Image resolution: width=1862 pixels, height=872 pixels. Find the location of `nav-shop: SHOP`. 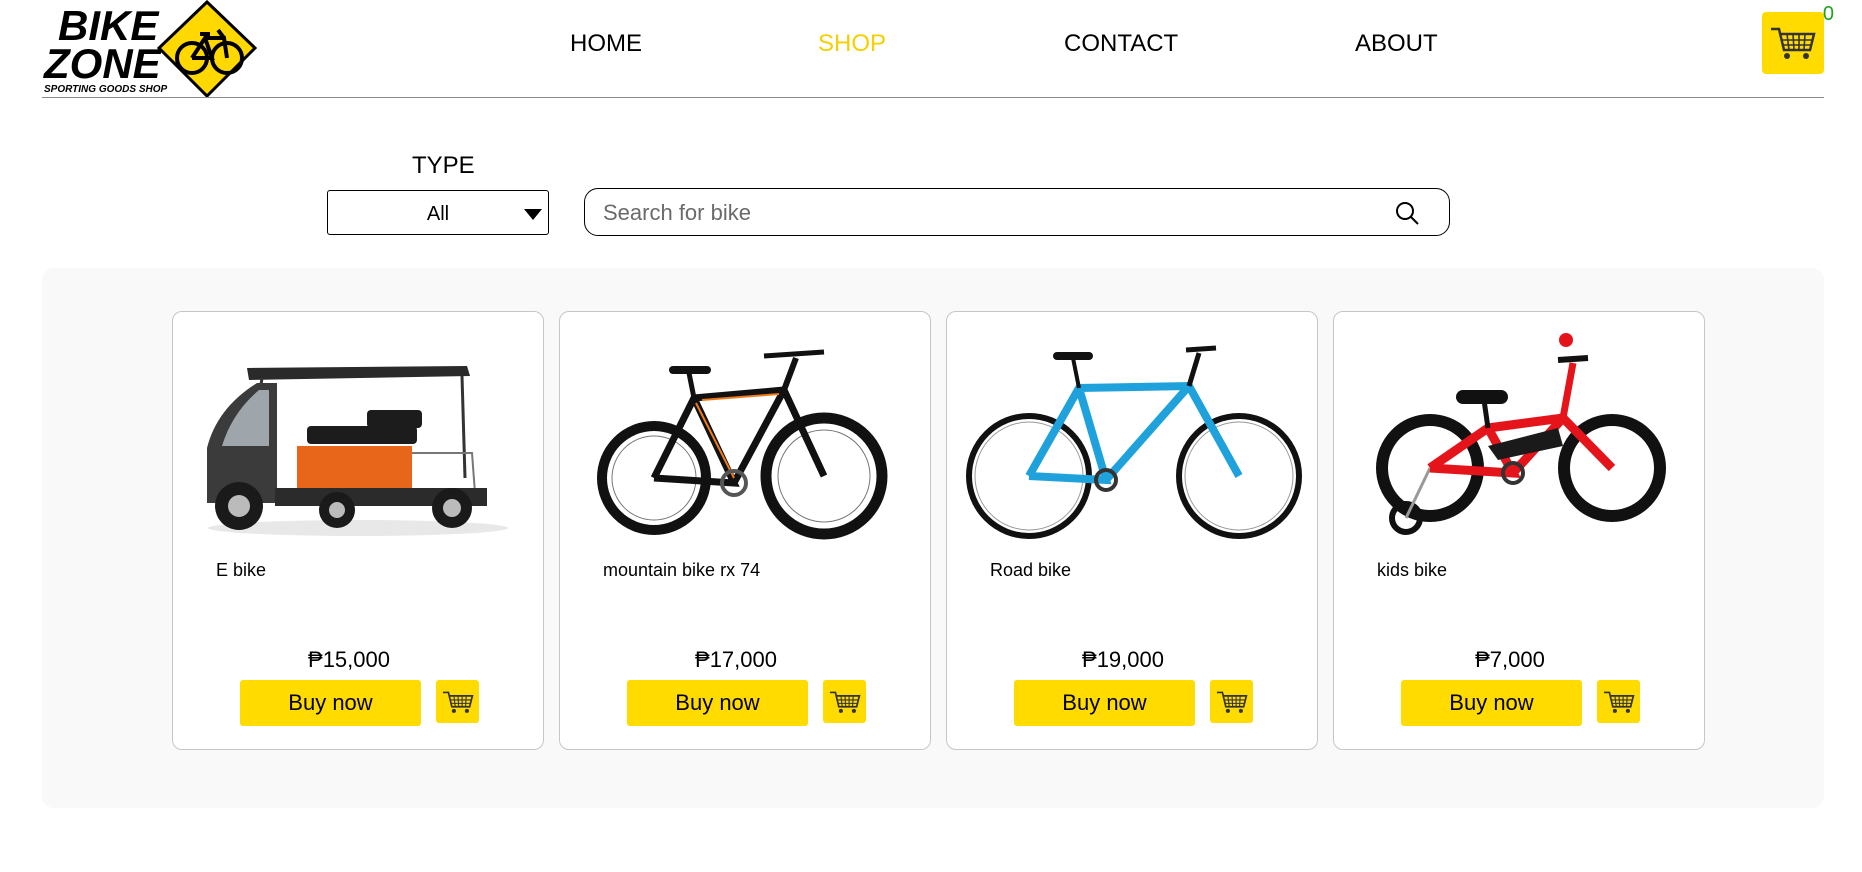

nav-shop: SHOP is located at coordinates (852, 44).